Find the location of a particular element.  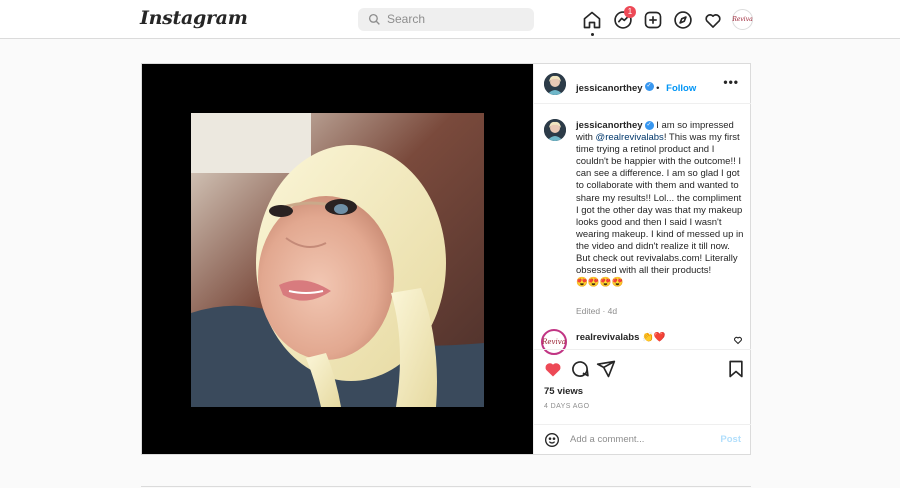

explore-button is located at coordinates (683, 20).